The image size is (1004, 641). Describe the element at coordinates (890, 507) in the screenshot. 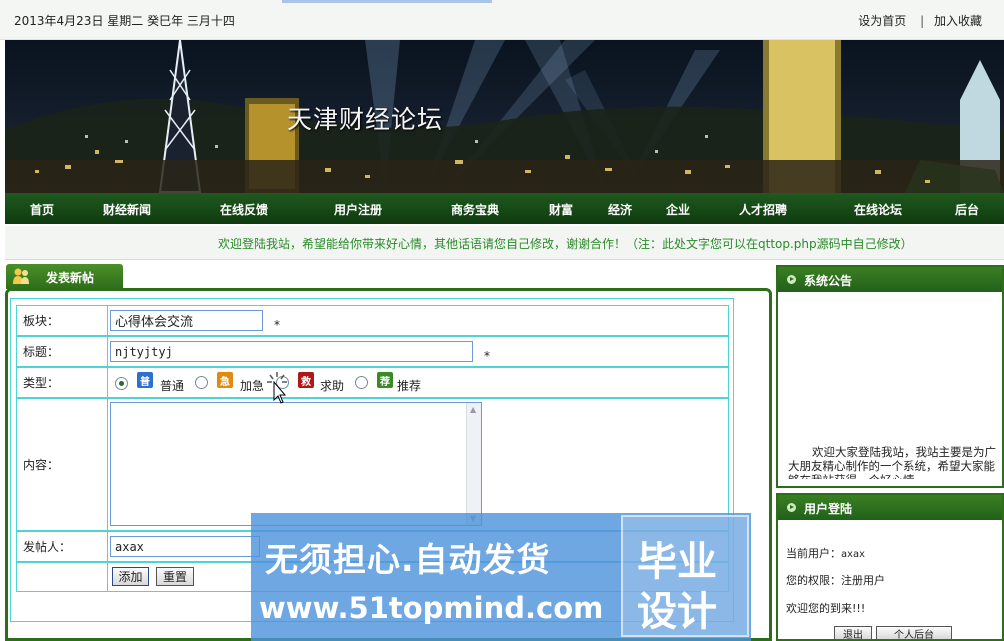

I see `login-header: 用户登陆` at that location.